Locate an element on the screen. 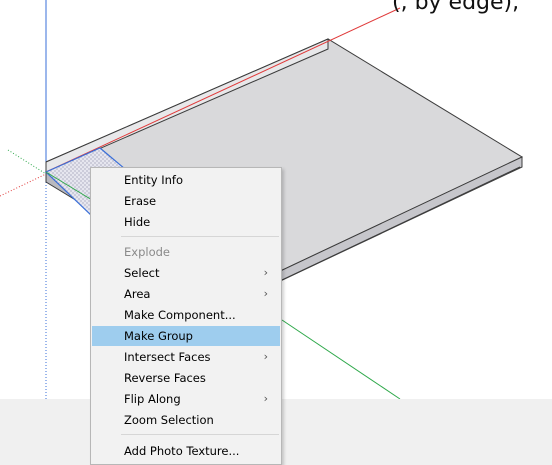  green-axis-extended is located at coordinates (341, 359).